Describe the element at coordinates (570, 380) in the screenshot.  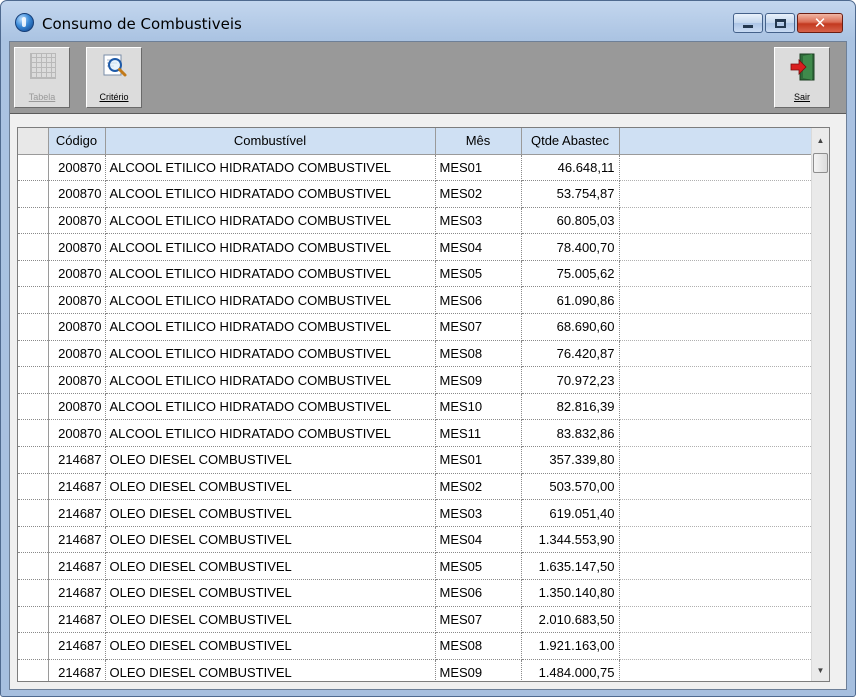
I see `cell-qtde: 70.972,23` at that location.